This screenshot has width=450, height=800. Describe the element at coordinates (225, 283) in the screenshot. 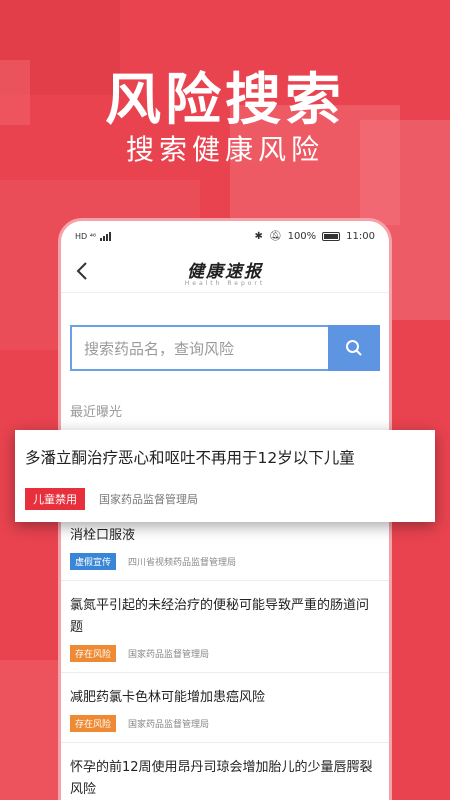

I see `logo-subtext: Health Report` at that location.